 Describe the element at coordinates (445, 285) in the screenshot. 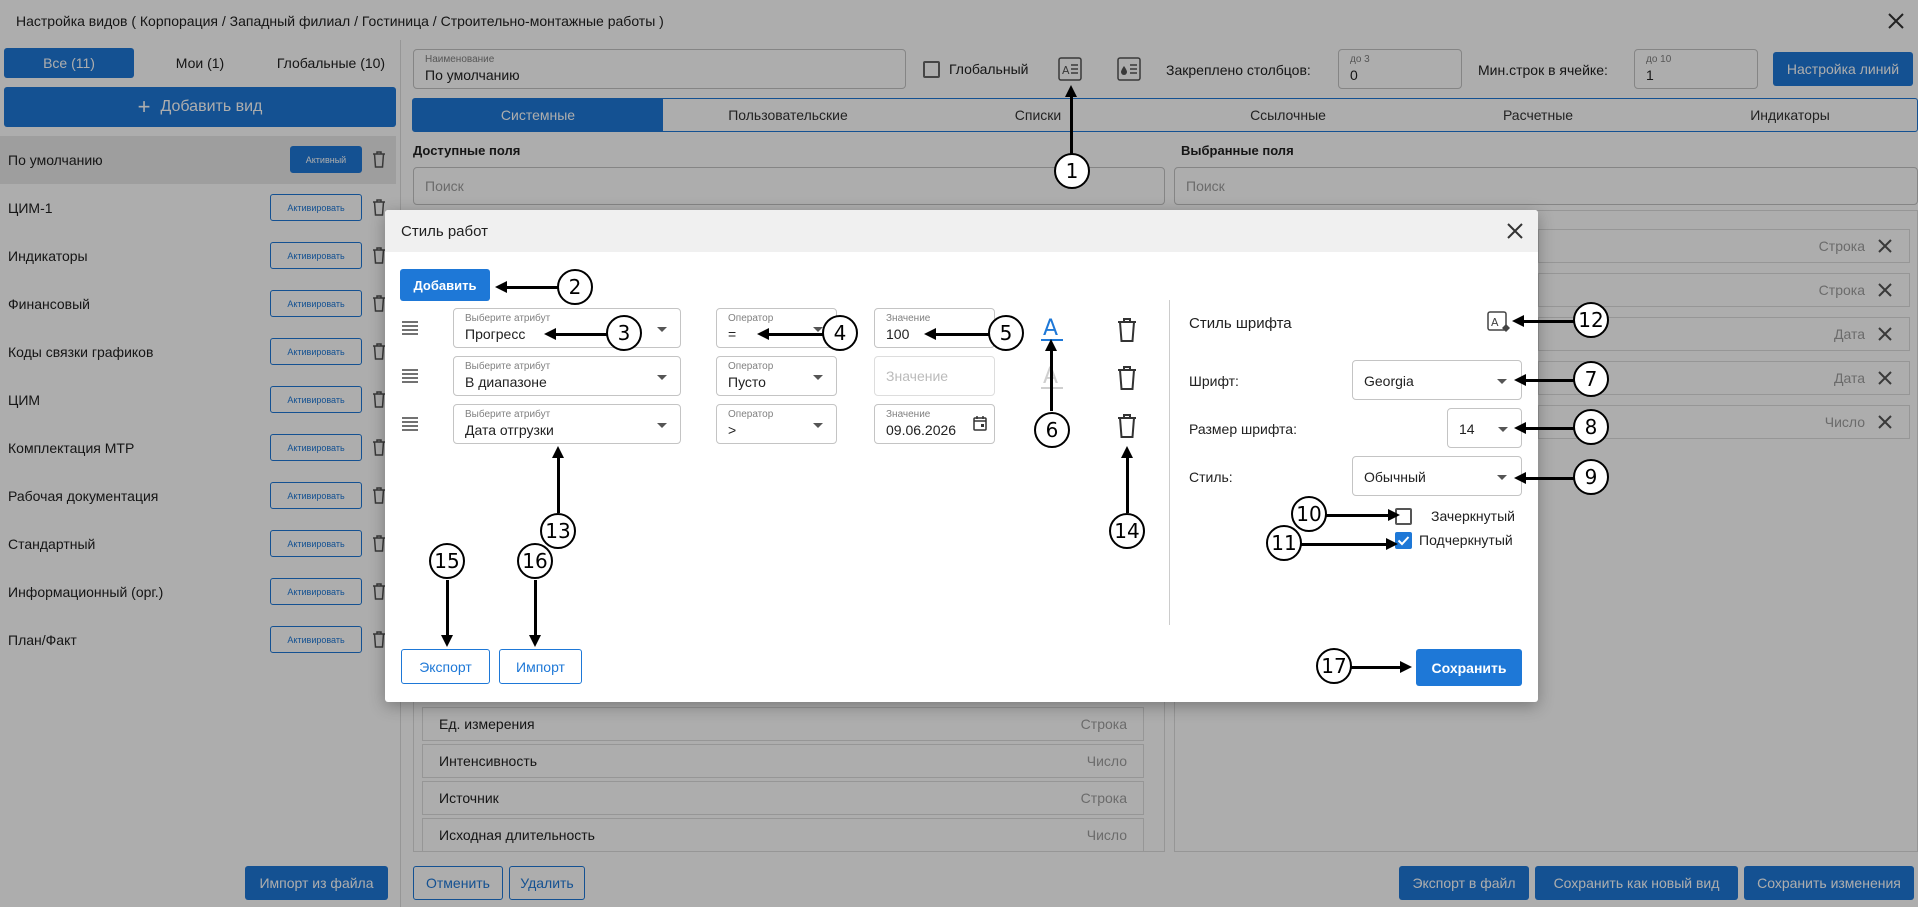

I see `add-rule-button: Добавить` at that location.